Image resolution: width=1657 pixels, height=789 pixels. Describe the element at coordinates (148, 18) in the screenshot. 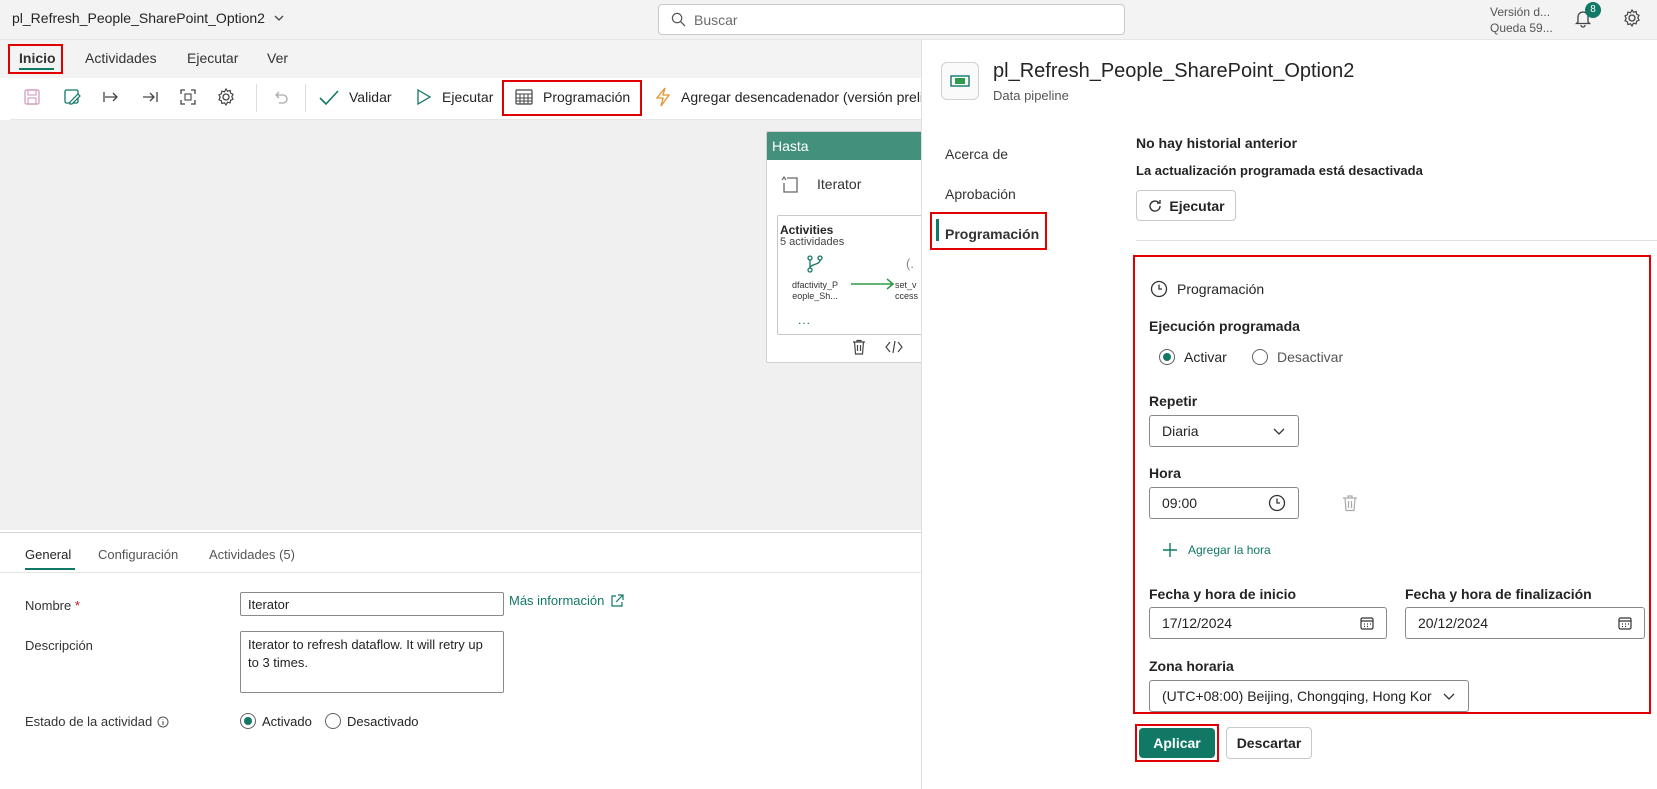

I see `pipeline-title-dropdown: pl_Refresh_People_SharePoint_Option2` at that location.